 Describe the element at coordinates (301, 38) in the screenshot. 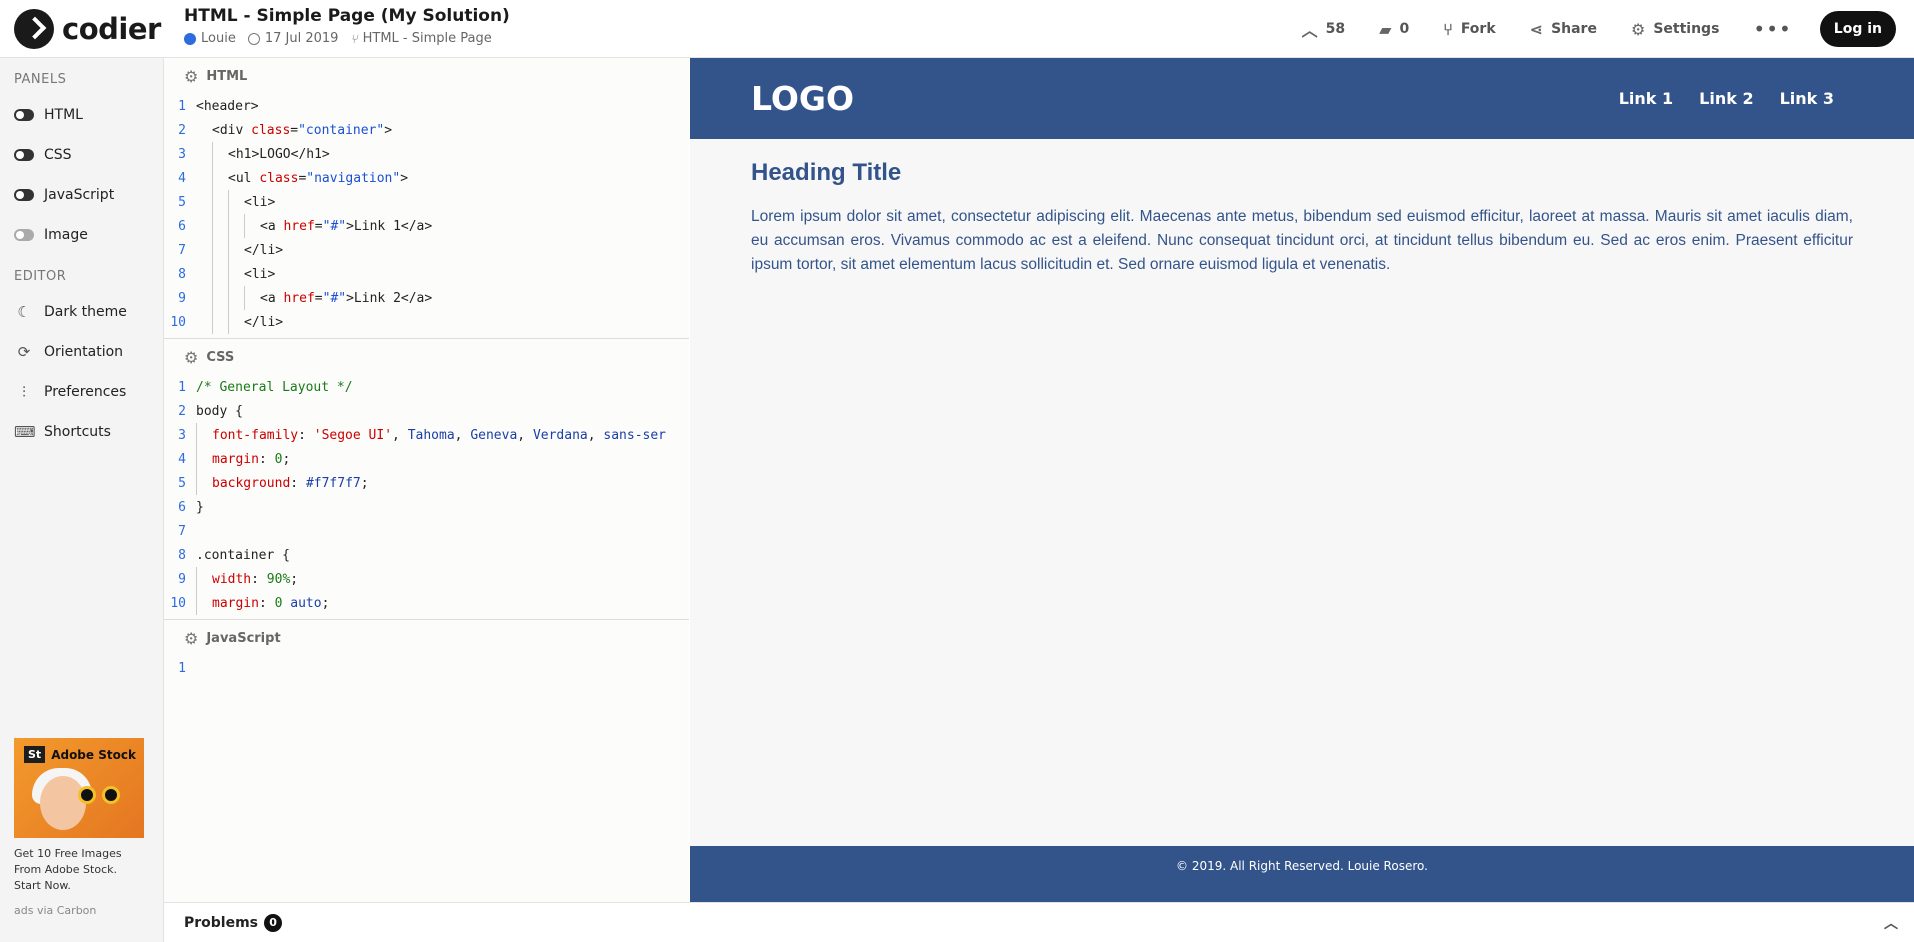

I see `date-text: 17 Jul 2019` at that location.